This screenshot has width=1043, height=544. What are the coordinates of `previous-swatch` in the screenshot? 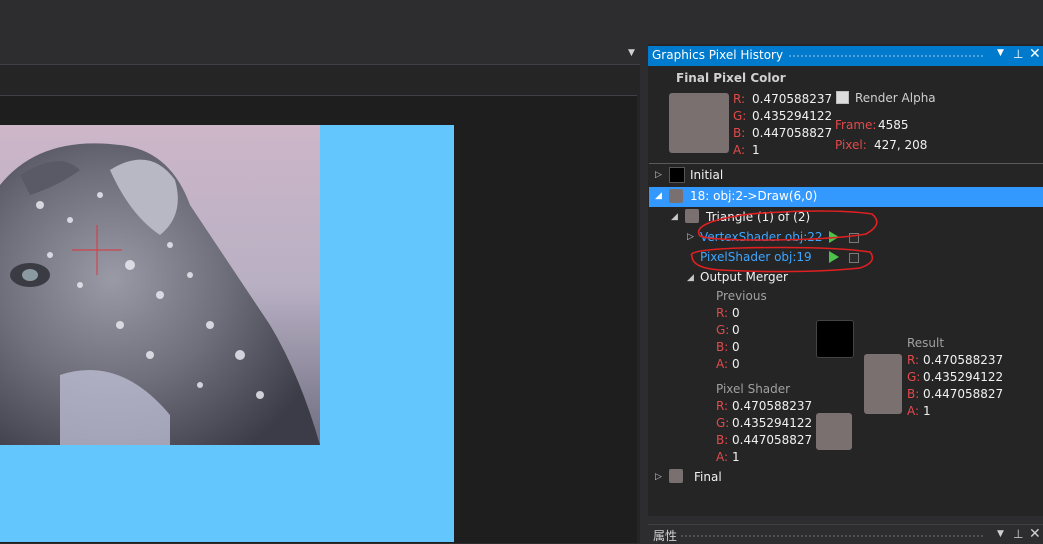 It's located at (835, 339).